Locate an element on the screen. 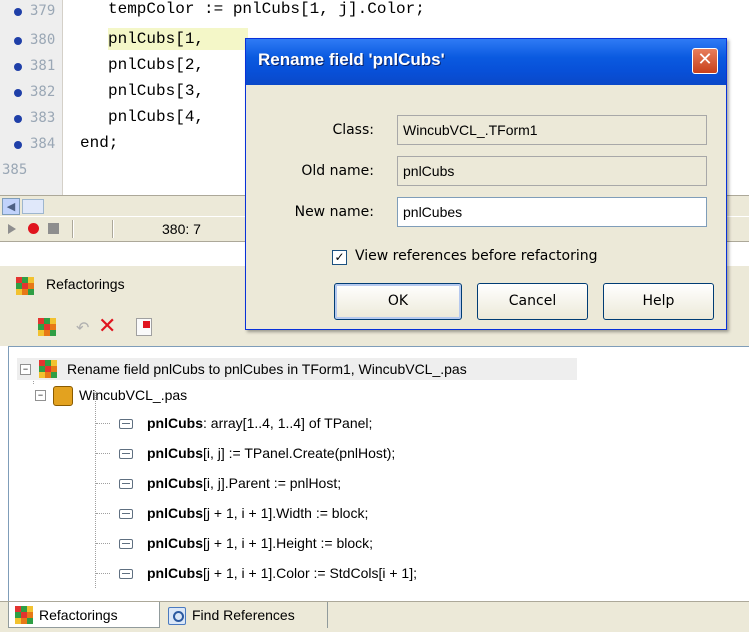  apply-refactoring-icon is located at coordinates (47, 327).